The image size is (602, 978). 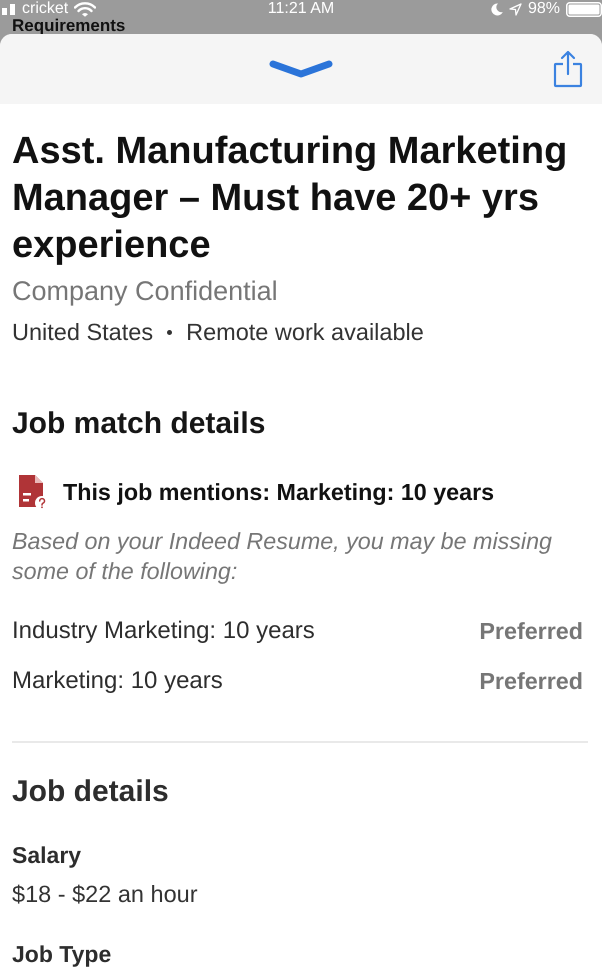 I want to click on wifi-icon, so click(x=85, y=9).